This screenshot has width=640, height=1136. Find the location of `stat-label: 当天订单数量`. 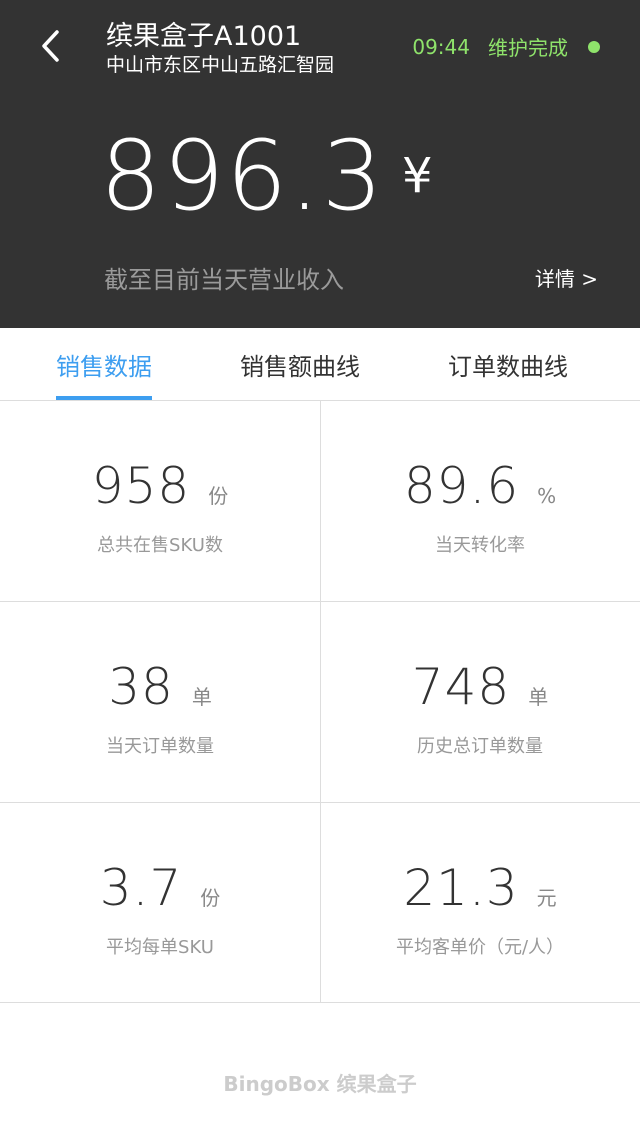

stat-label: 当天订单数量 is located at coordinates (160, 746).